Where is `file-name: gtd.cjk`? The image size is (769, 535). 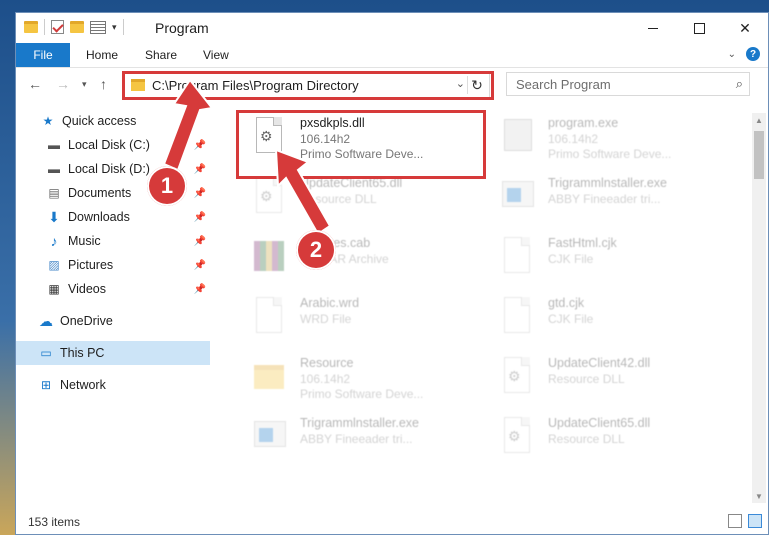 file-name: gtd.cjk is located at coordinates (566, 303).